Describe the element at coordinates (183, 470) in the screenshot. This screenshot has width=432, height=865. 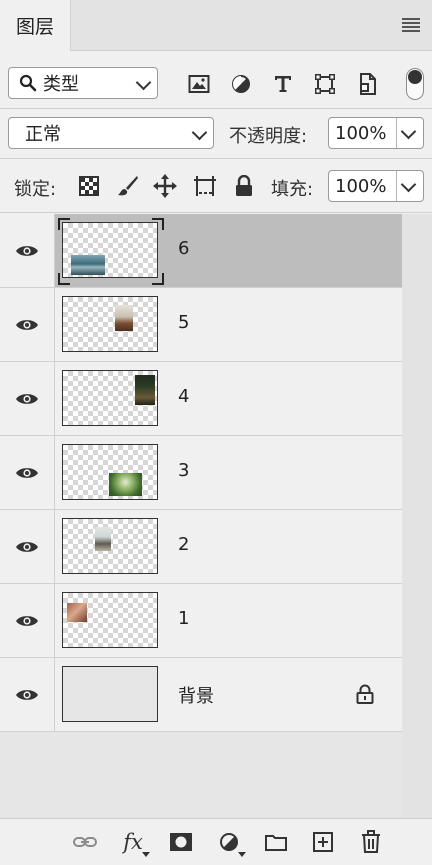
I see `layer-name: 3` at that location.